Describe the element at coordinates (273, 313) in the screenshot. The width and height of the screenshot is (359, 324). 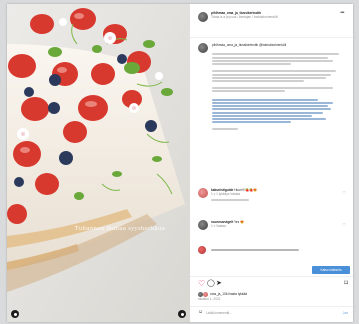
I see `add-comment-row: ☺ Lisää kommentti... Jaa` at that location.